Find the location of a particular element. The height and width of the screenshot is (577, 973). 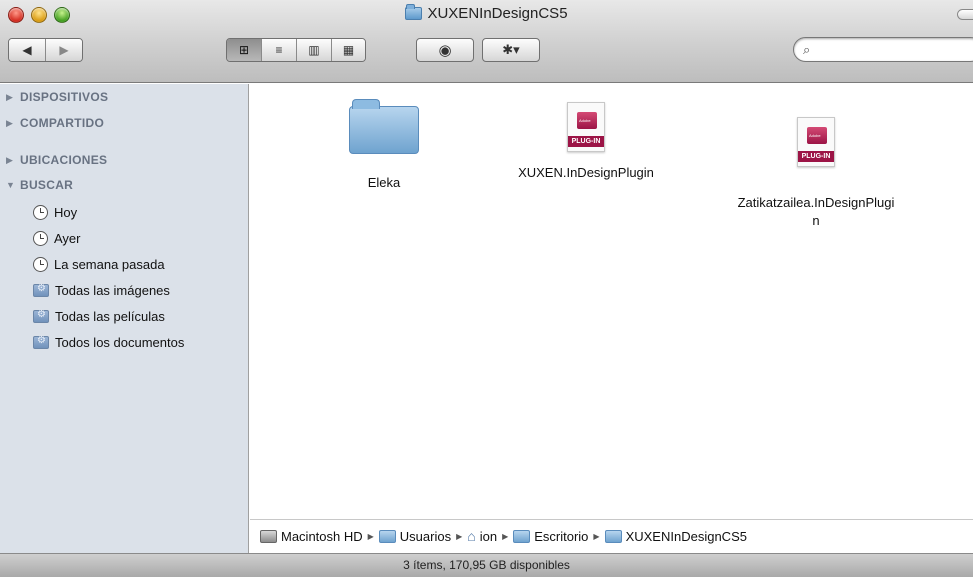

eye-icon: ◉ is located at coordinates (445, 50).